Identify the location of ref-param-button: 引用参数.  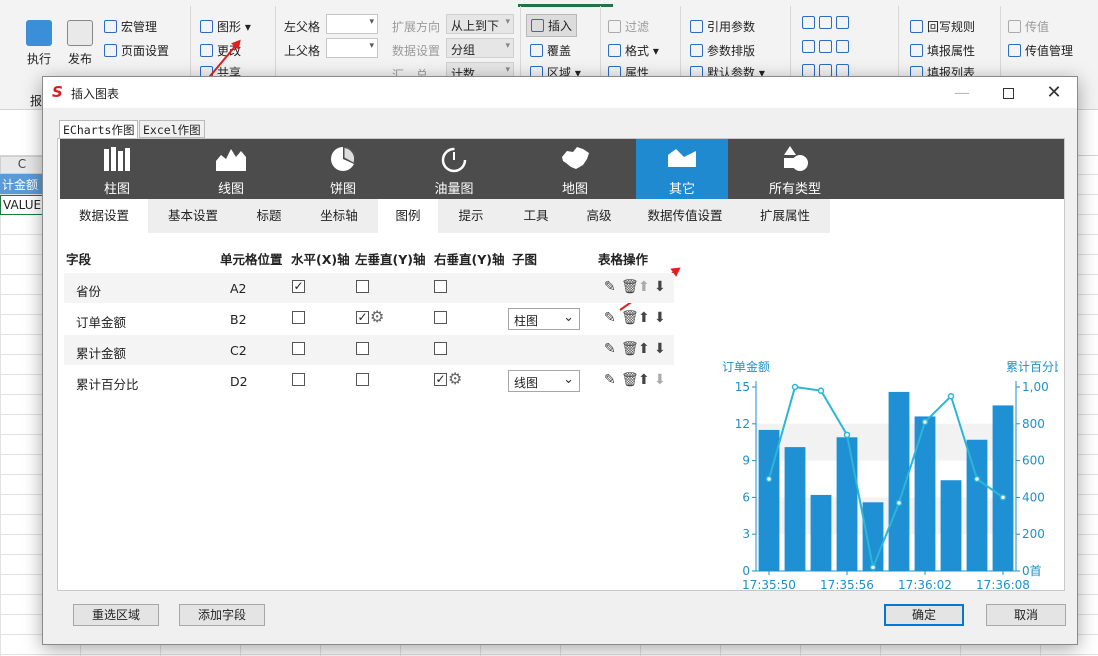
(722, 26).